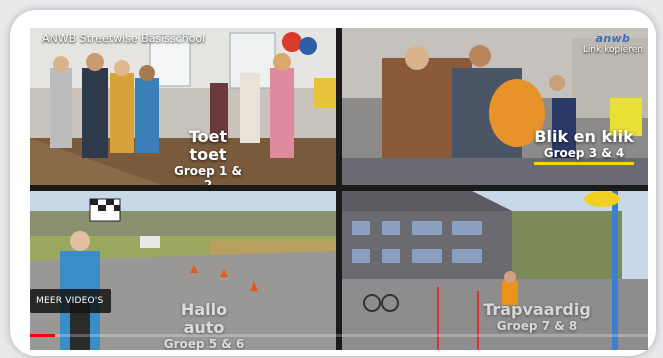 This screenshot has width=663, height=358. I want to click on tile-title: Hallo auto, so click(204, 318).